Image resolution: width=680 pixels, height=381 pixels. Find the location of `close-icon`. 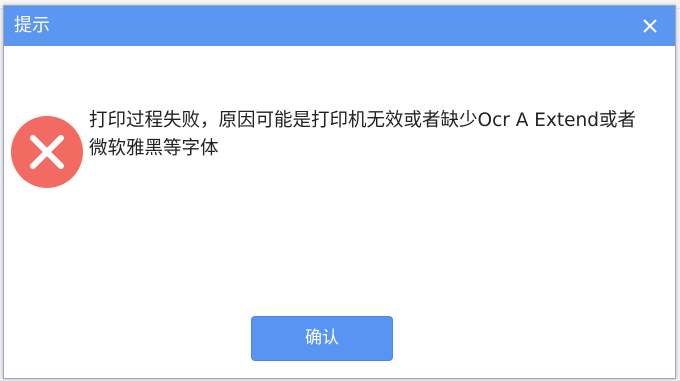

close-icon is located at coordinates (650, 26).